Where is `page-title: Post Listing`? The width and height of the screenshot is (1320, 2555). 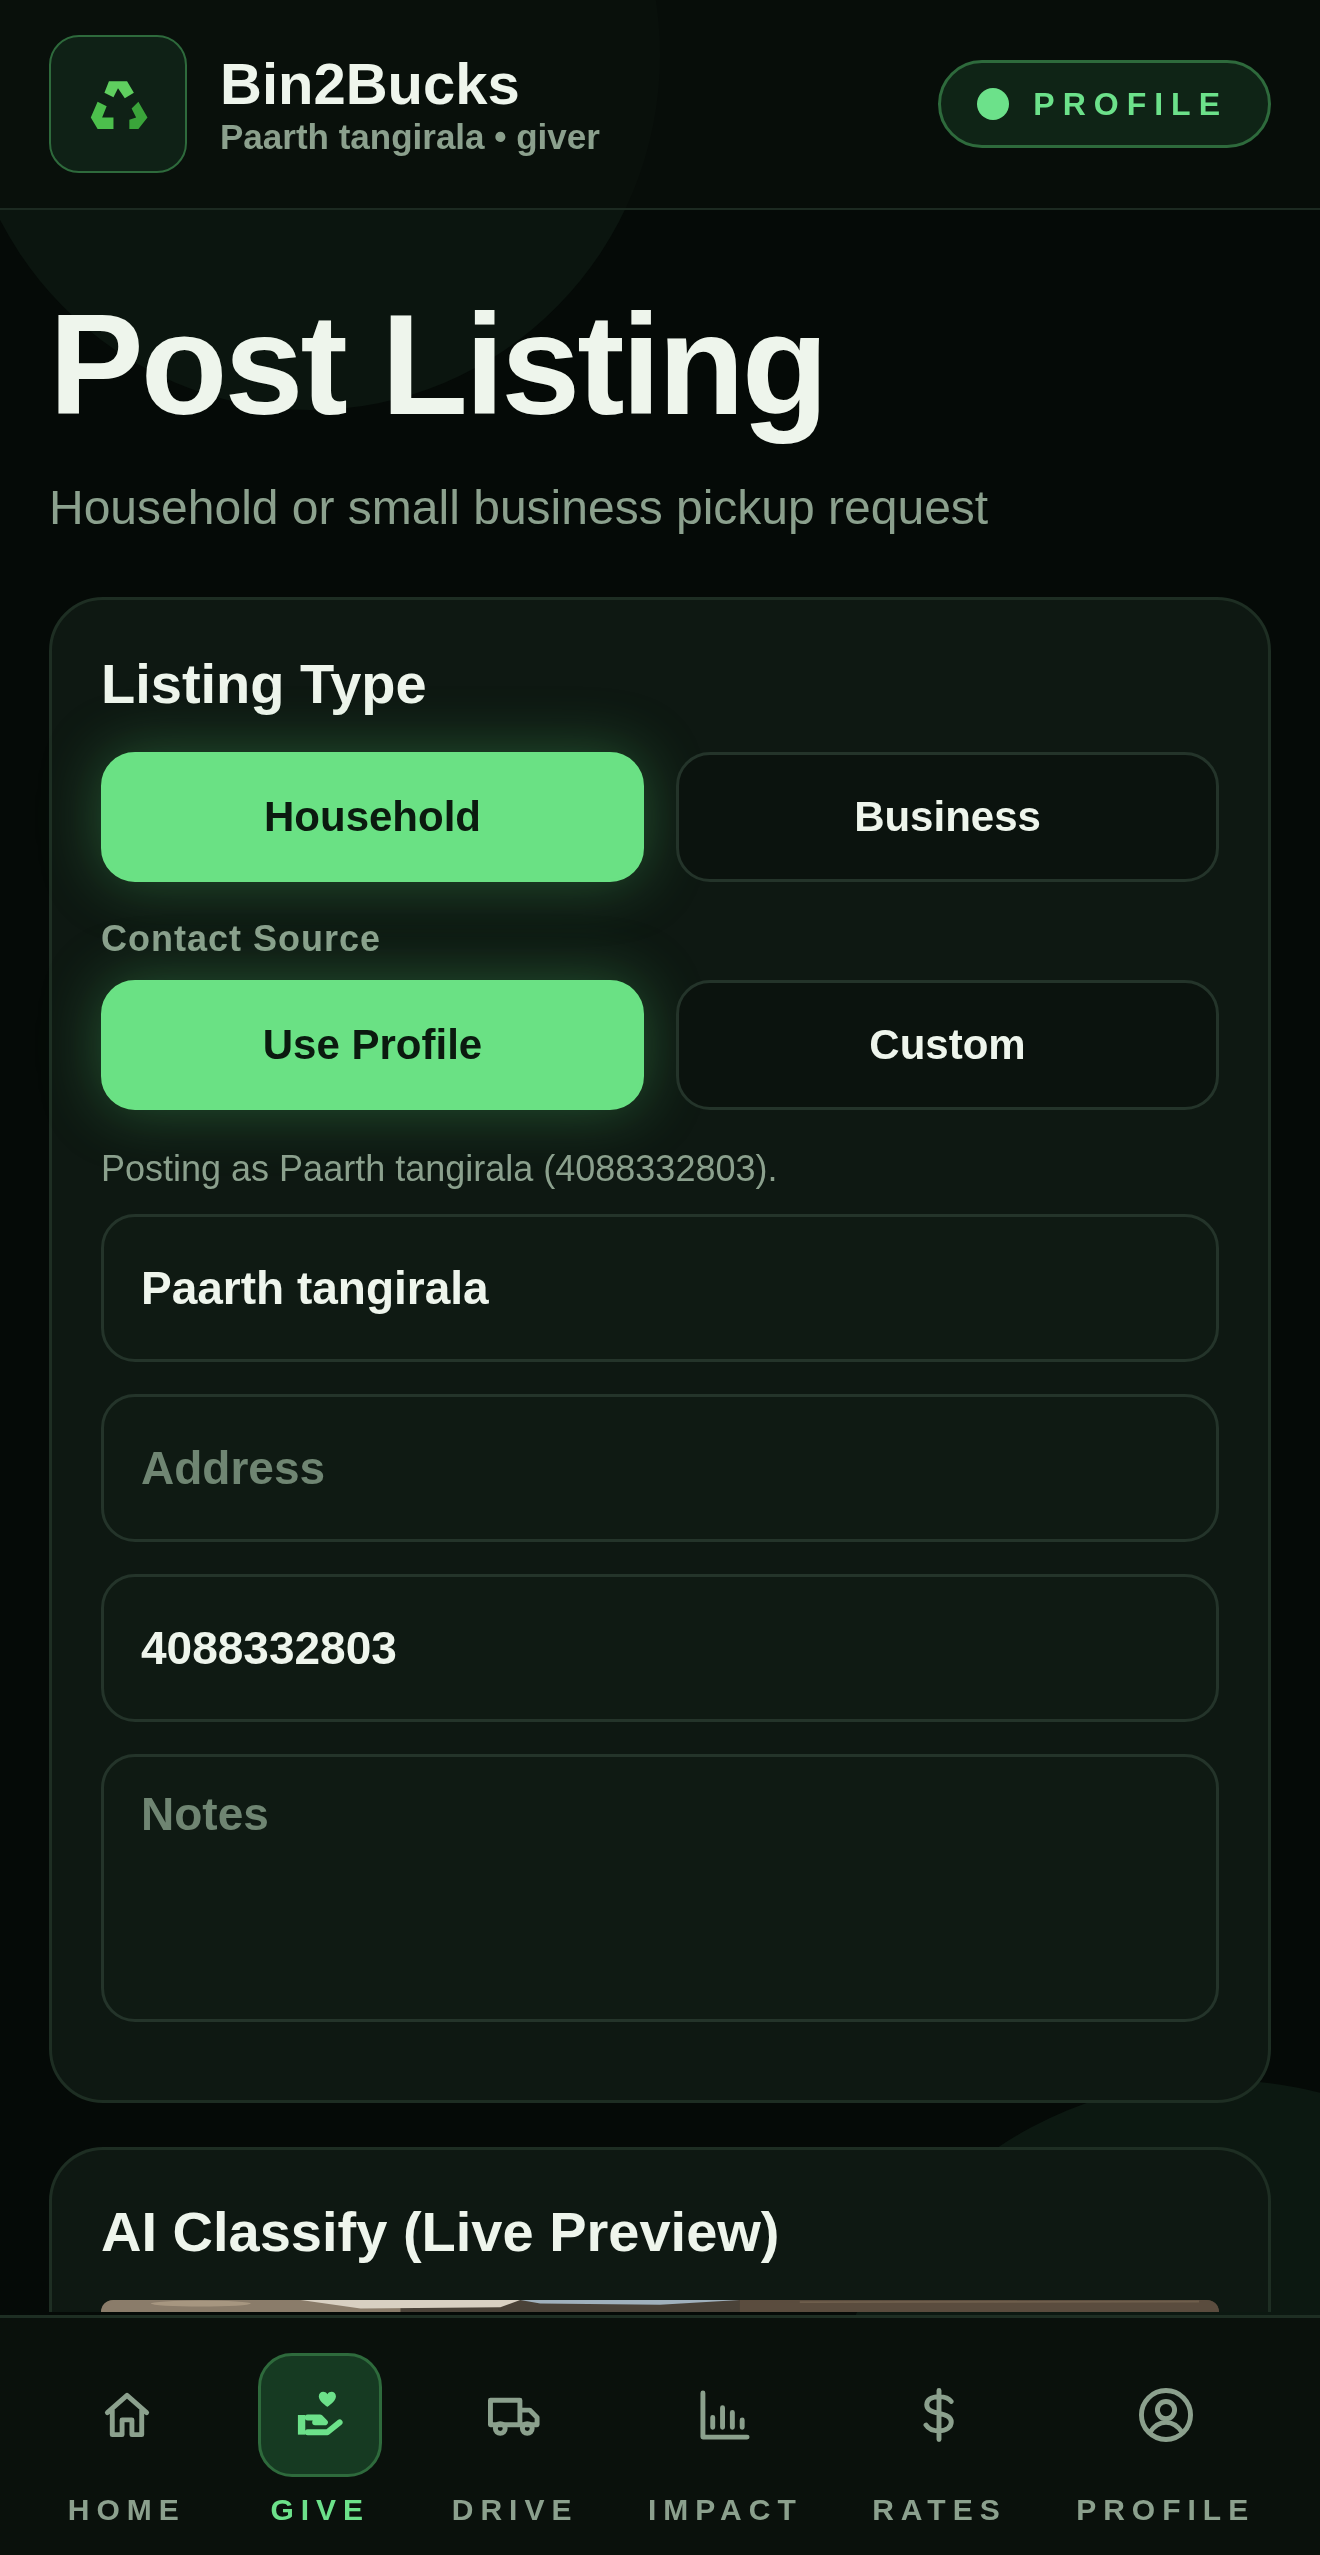
page-title: Post Listing is located at coordinates (438, 365).